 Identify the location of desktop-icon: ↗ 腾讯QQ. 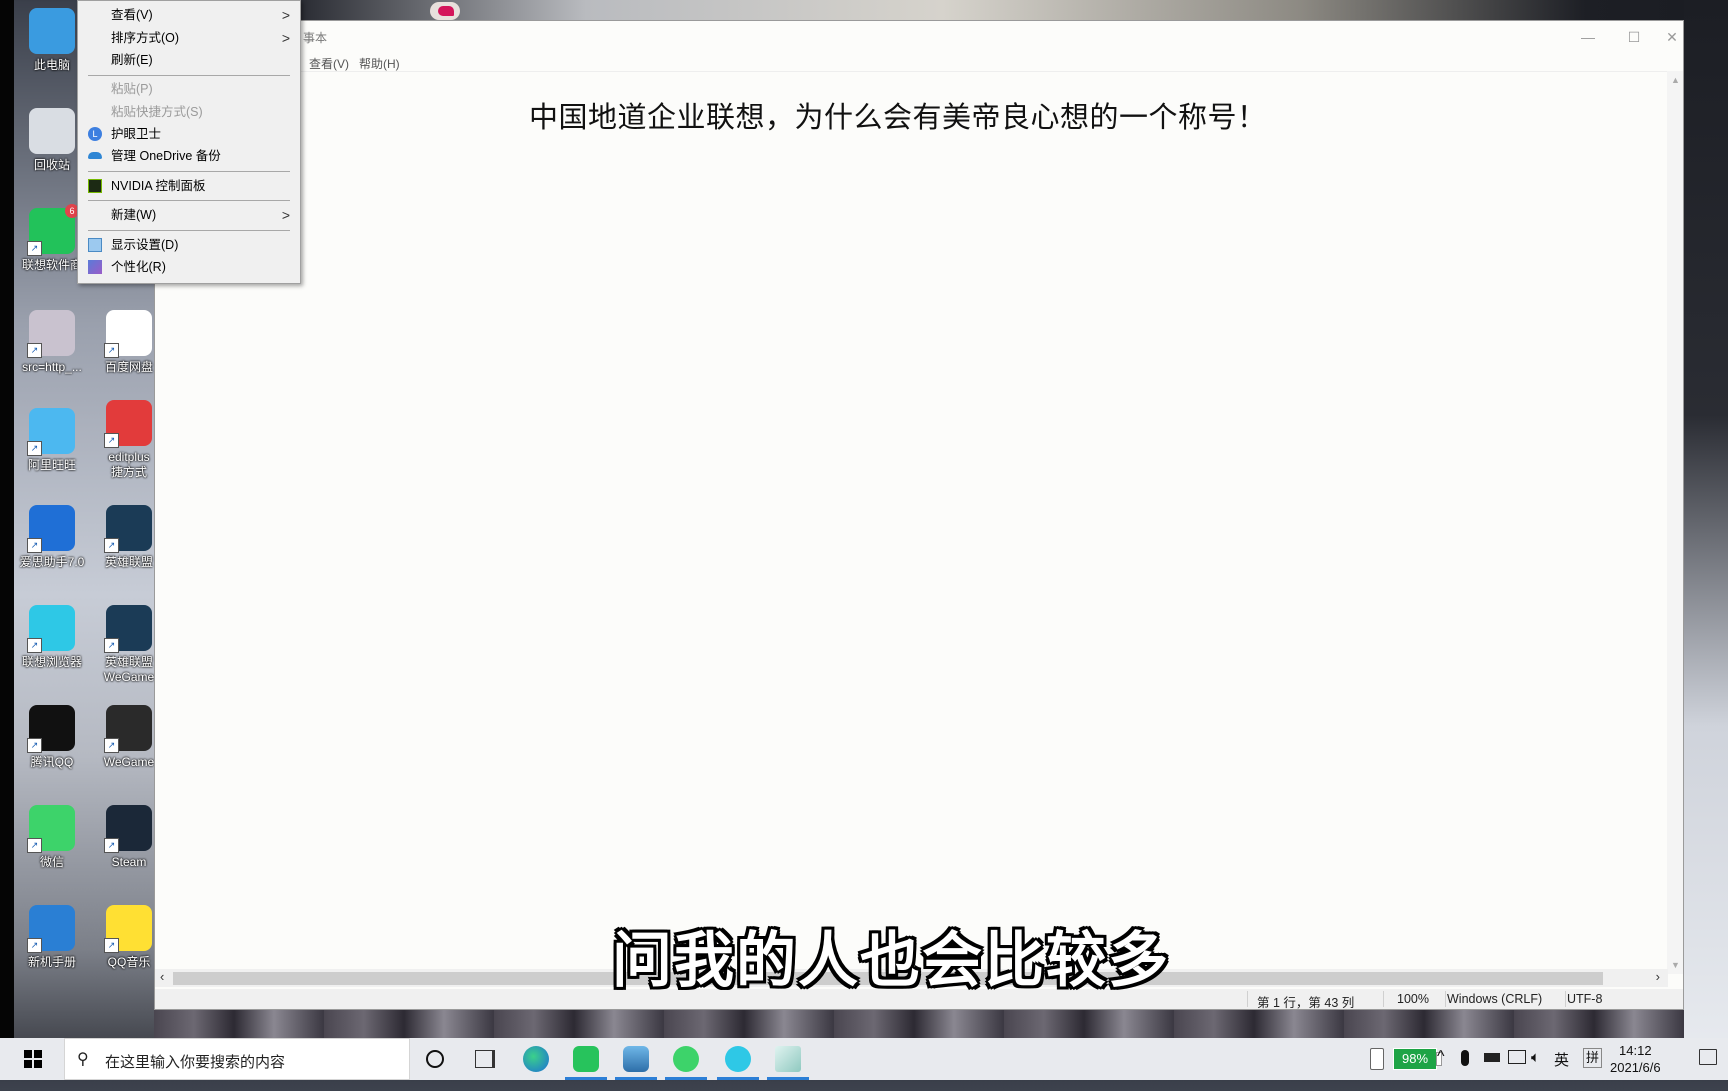
(52, 737).